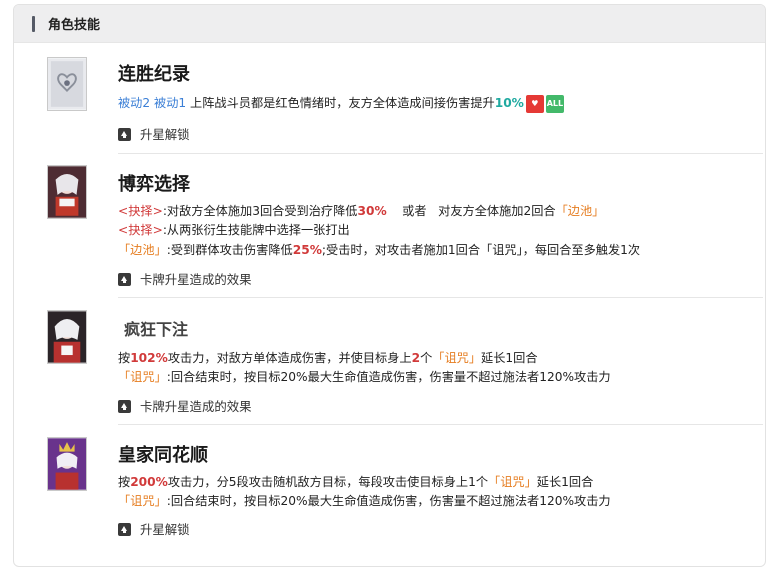 This screenshot has height=571, width=772. I want to click on desc-text: 对友方全体施加2回合, so click(497, 211).